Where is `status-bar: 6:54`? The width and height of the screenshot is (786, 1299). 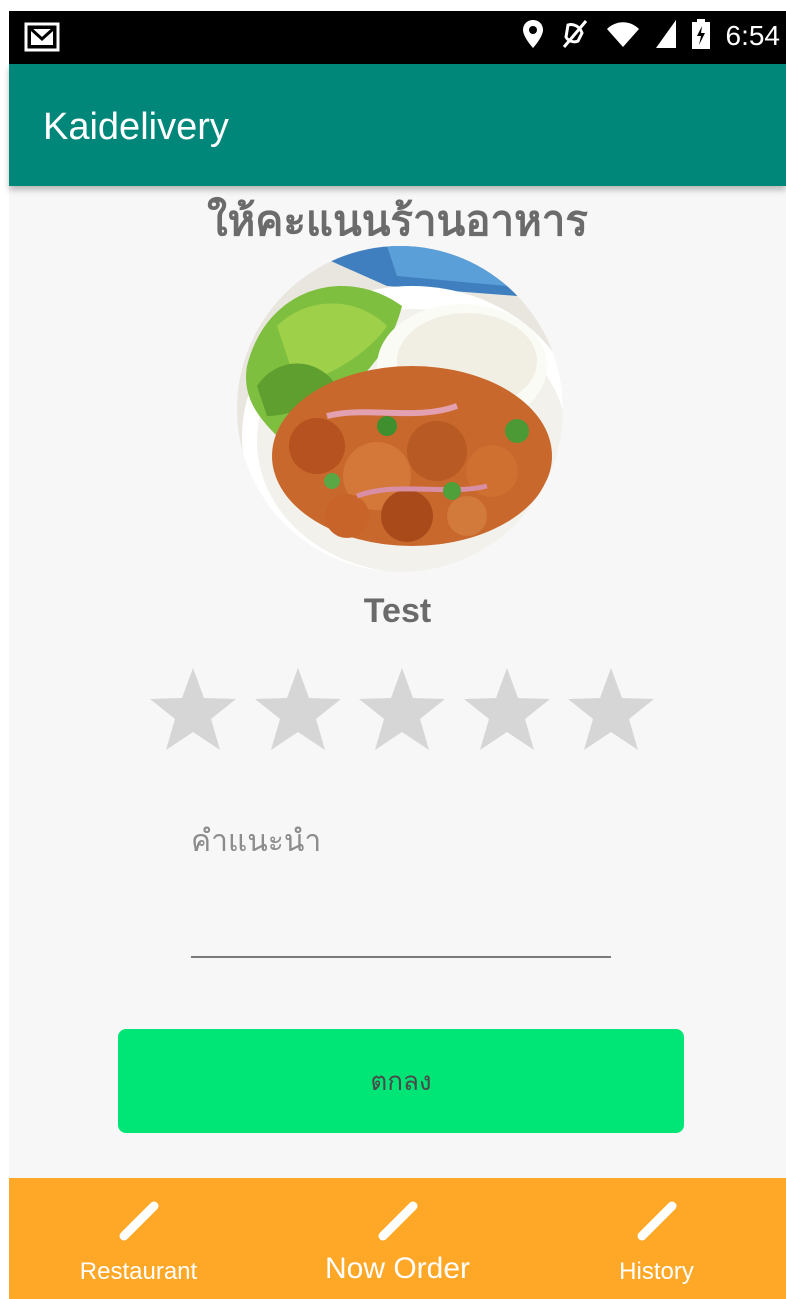
status-bar: 6:54 is located at coordinates (397, 37).